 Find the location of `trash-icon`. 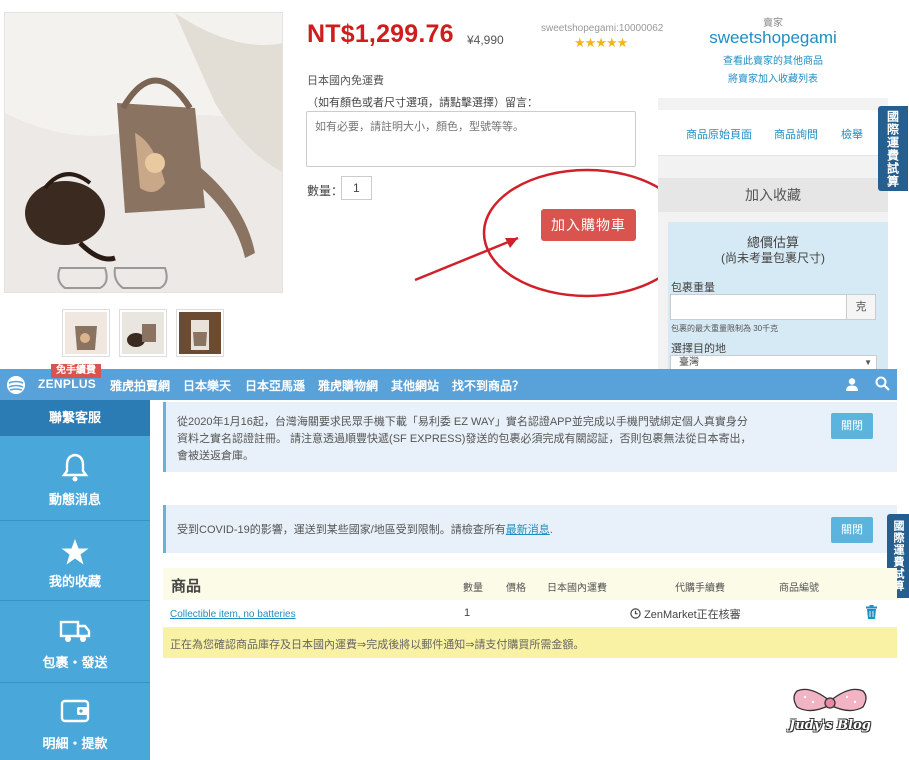

trash-icon is located at coordinates (871, 612).